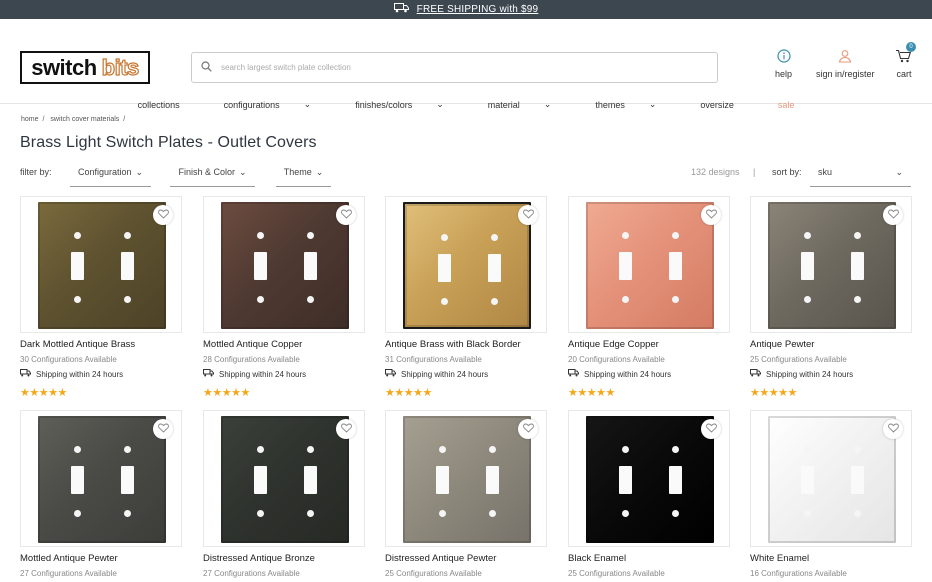 The width and height of the screenshot is (932, 582). Describe the element at coordinates (284, 344) in the screenshot. I see `product-name: Mottled Antique Copper` at that location.